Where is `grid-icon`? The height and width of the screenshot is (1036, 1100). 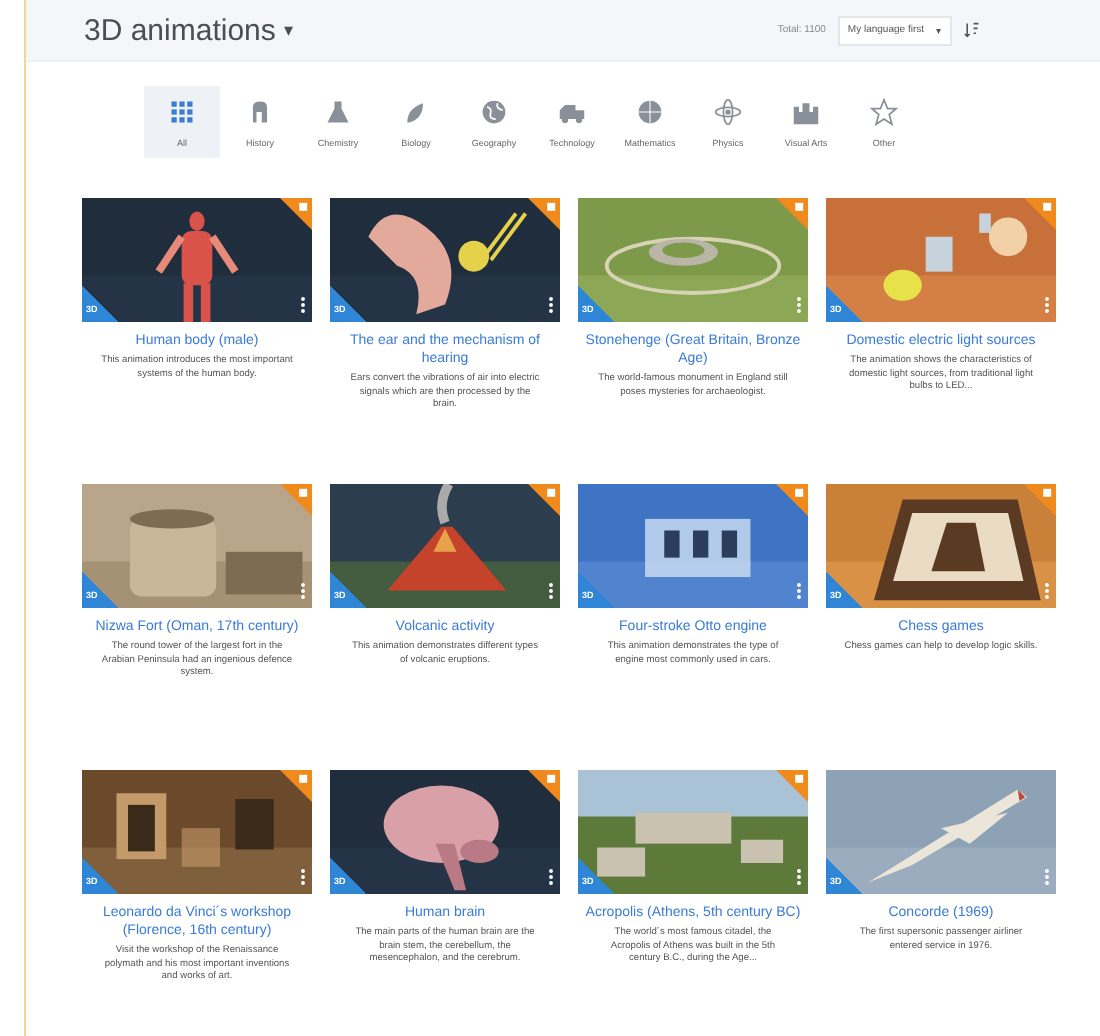 grid-icon is located at coordinates (182, 111).